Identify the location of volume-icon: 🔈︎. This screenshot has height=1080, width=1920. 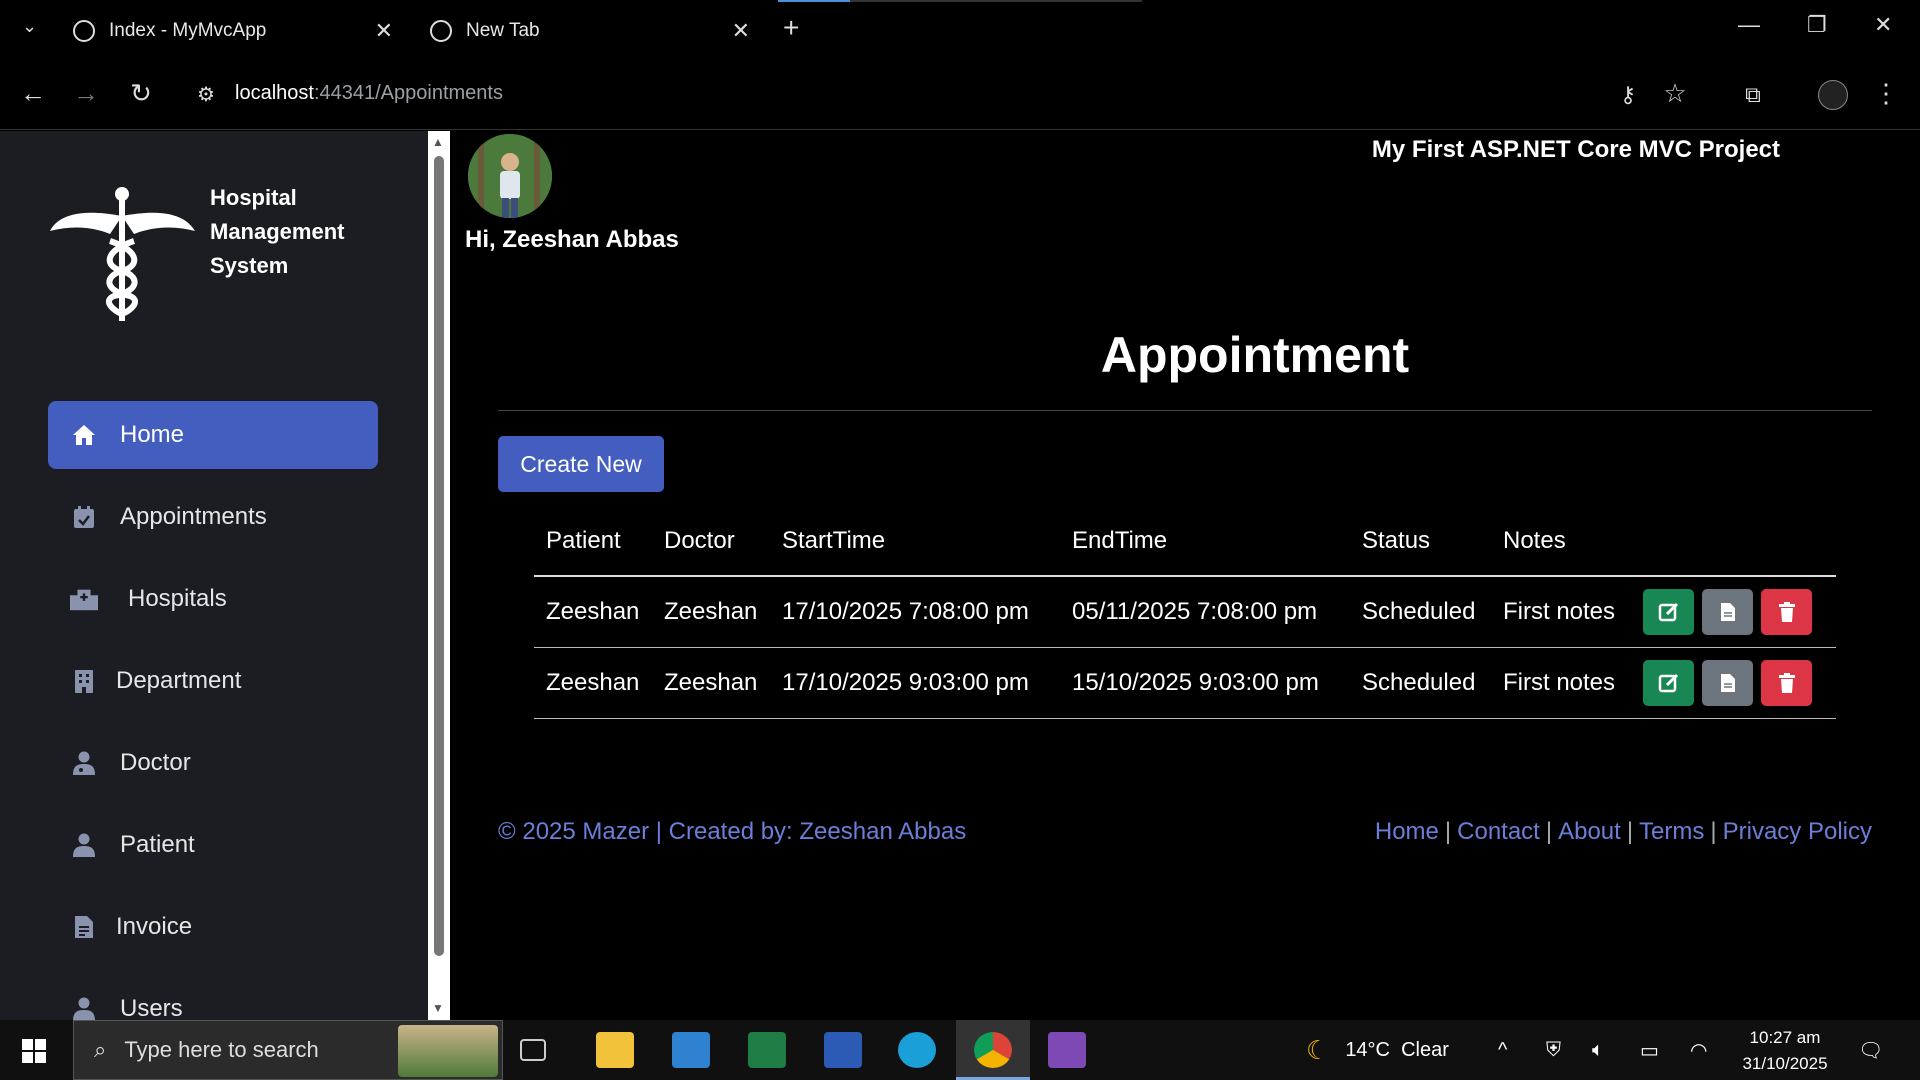
(1598, 1050).